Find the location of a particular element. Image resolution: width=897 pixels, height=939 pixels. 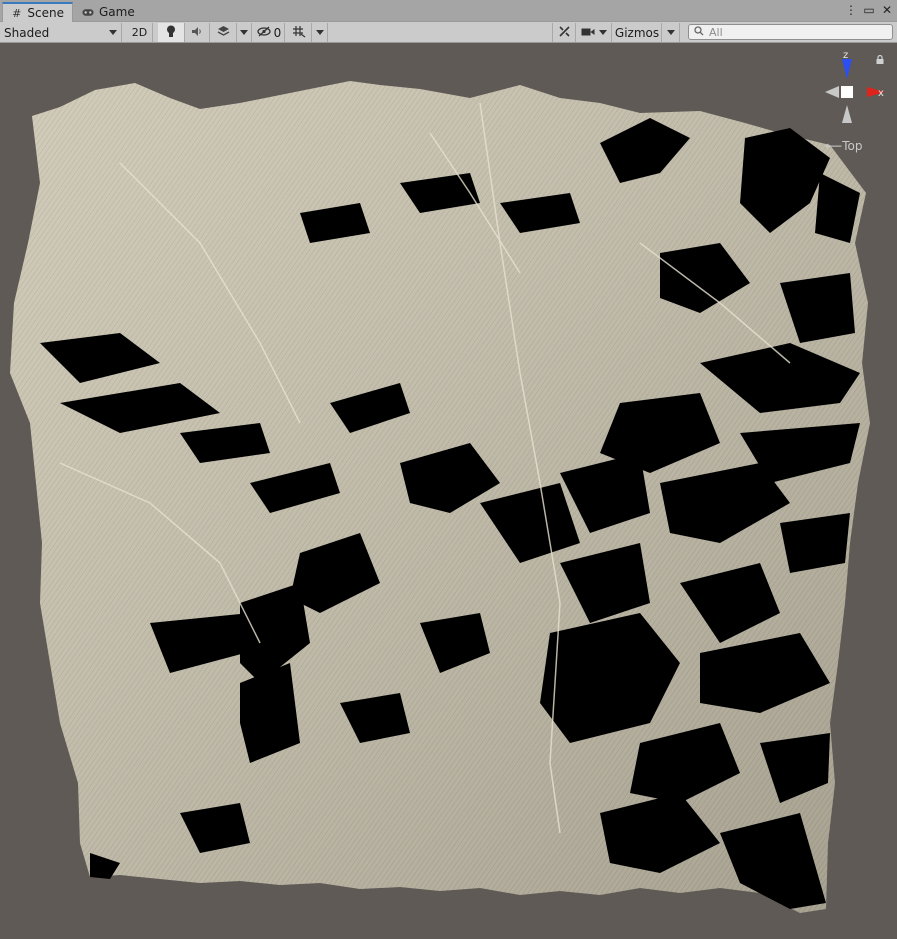

maximize-icon: ▭ is located at coordinates (869, 10).